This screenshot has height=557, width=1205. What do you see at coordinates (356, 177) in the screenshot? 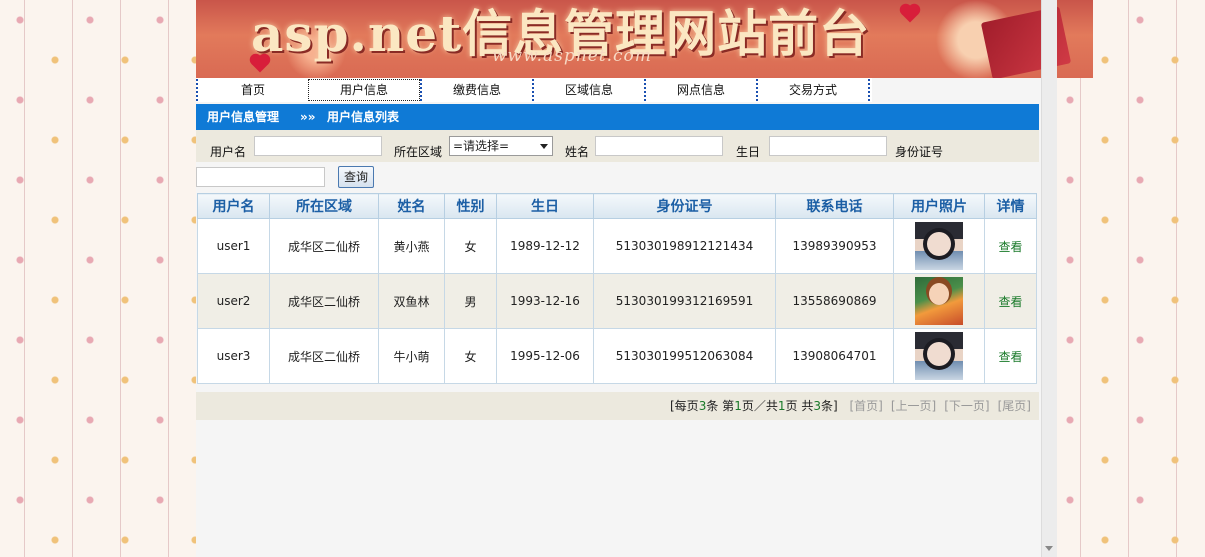
I see `query-button: 查询` at bounding box center [356, 177].